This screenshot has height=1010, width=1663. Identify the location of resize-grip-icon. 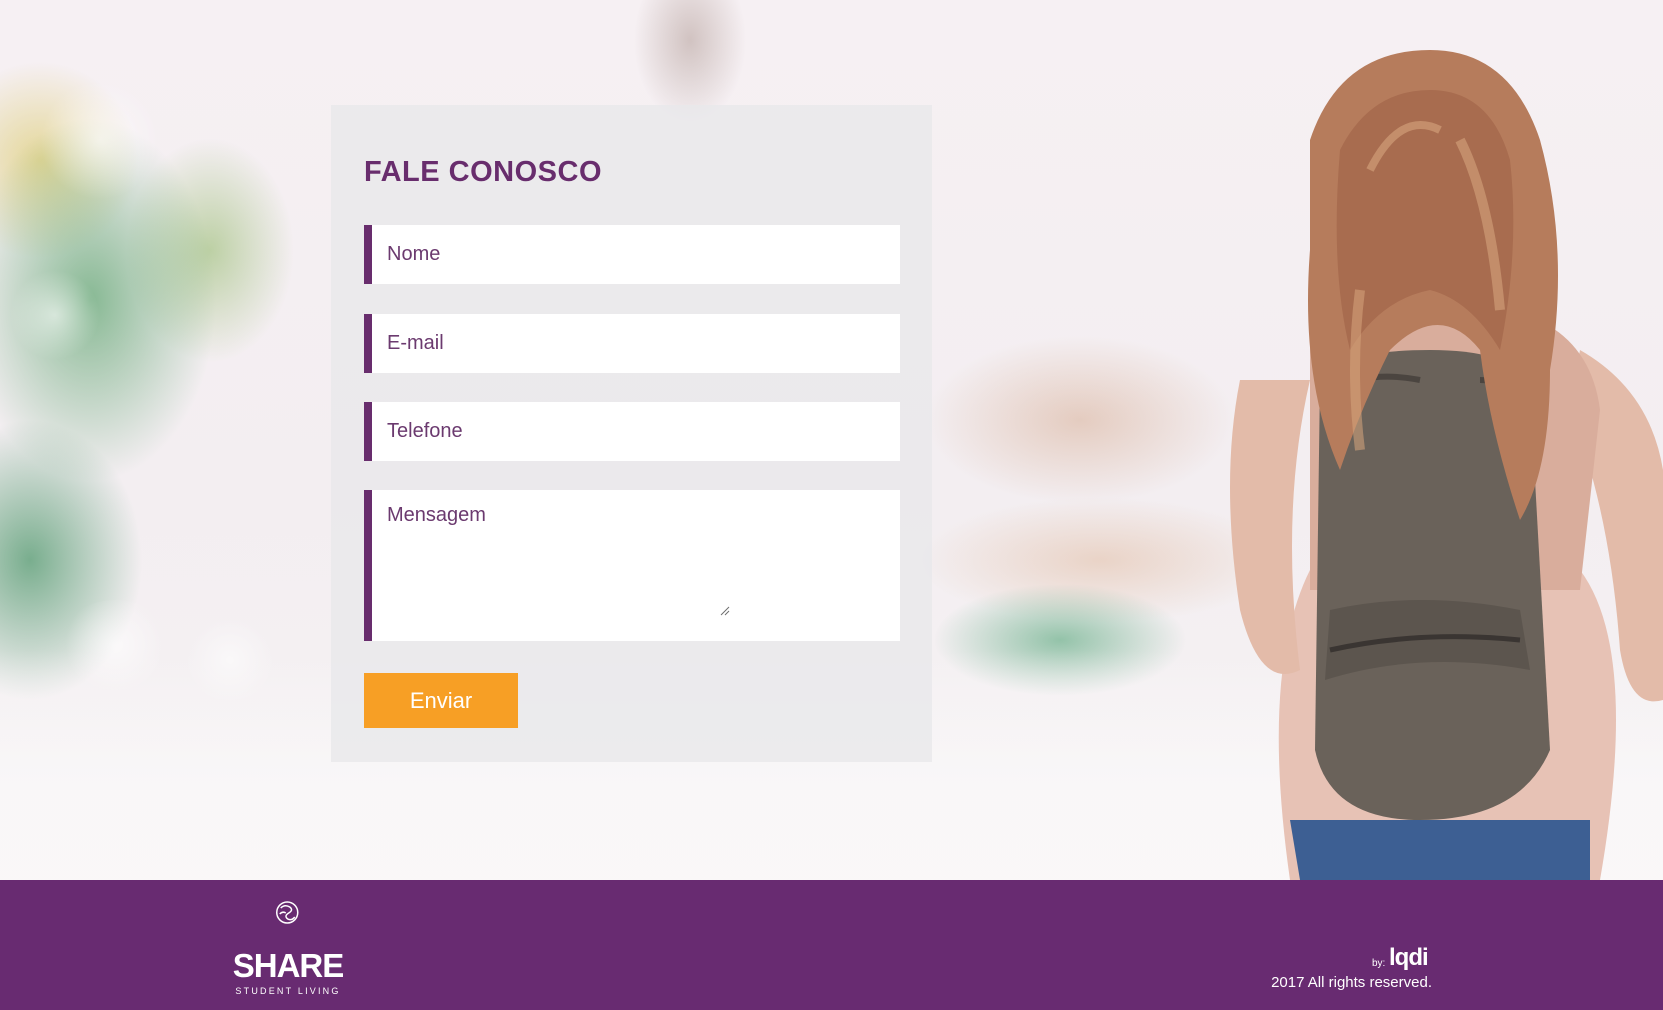
(725, 611).